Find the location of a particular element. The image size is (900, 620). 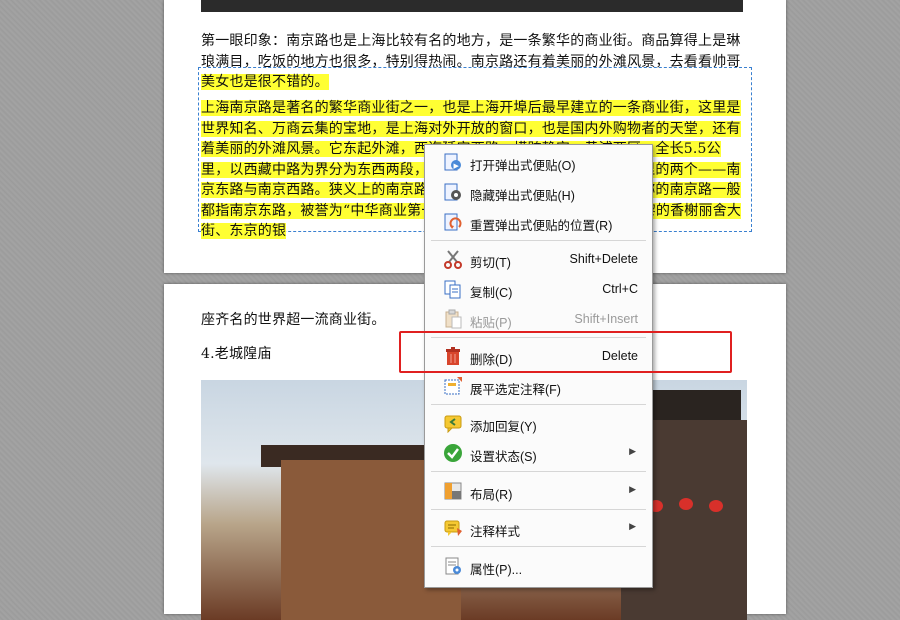

menu-item-label: 隐藏弹出式便贴(H) is located at coordinates (522, 196).